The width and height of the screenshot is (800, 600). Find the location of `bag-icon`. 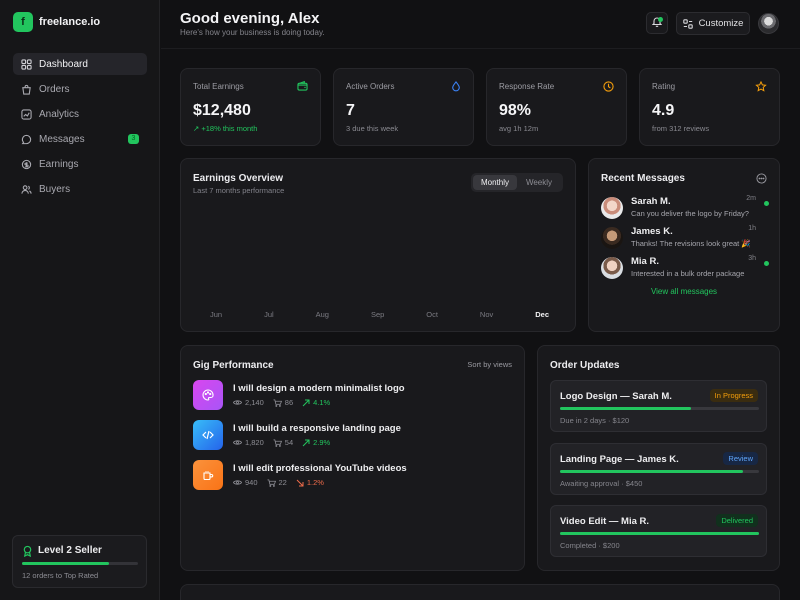

bag-icon is located at coordinates (26, 89).